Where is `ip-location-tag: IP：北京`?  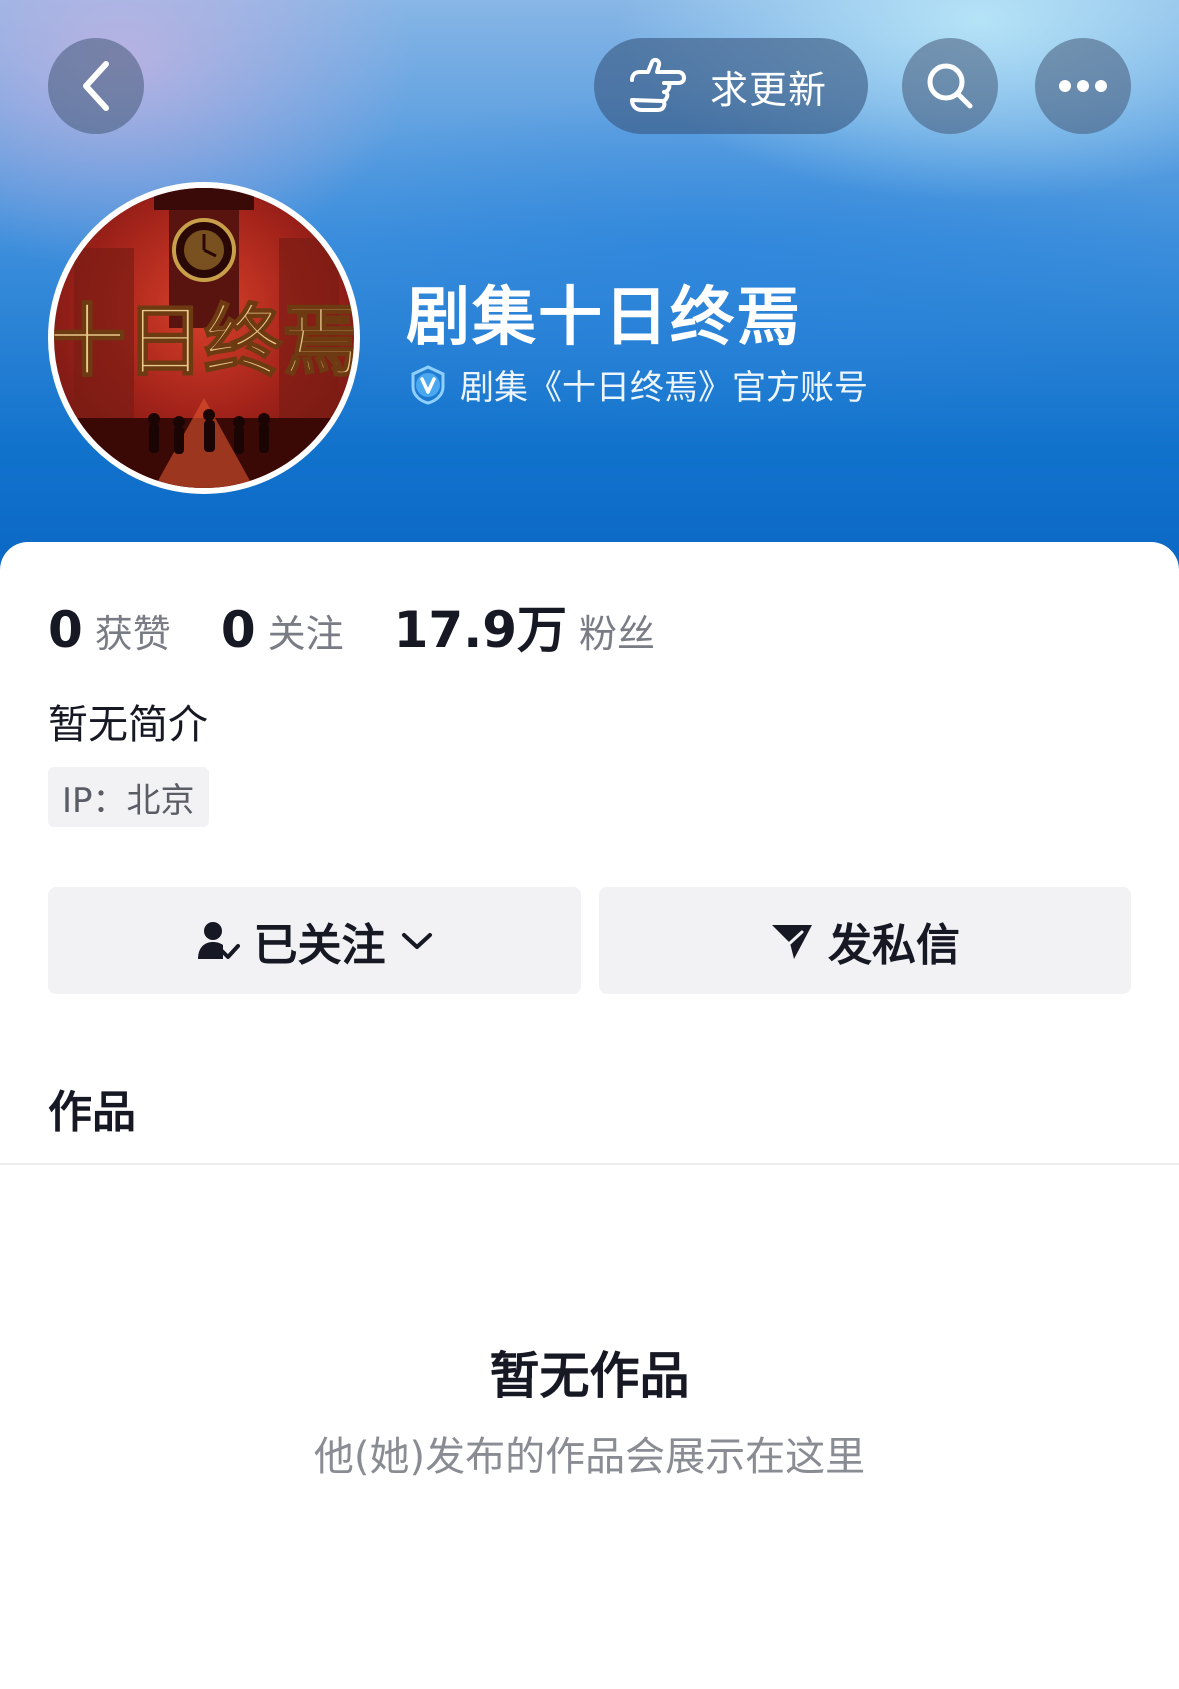
ip-location-tag: IP：北京 is located at coordinates (128, 797).